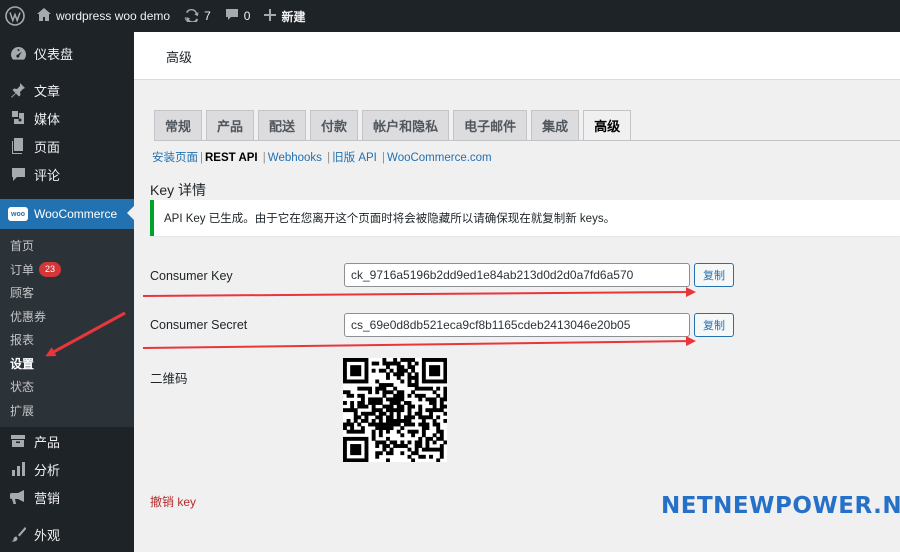 This screenshot has width=900, height=552. What do you see at coordinates (47, 498) in the screenshot?
I see `menu-label: 营销` at bounding box center [47, 498].